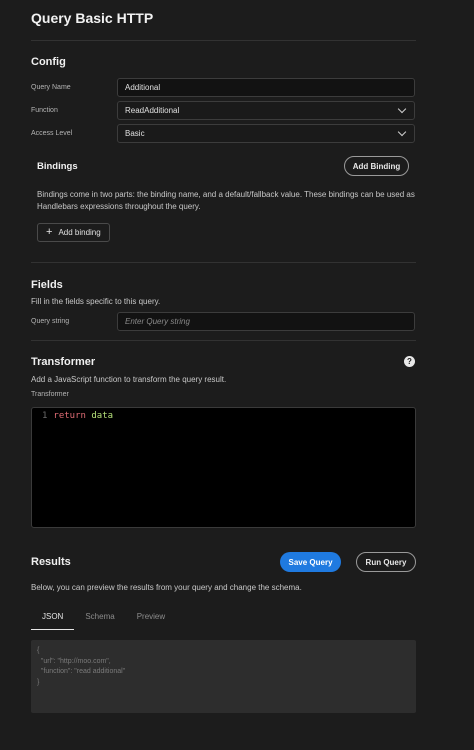 This screenshot has height=750, width=474. I want to click on config-title: Config, so click(48, 62).